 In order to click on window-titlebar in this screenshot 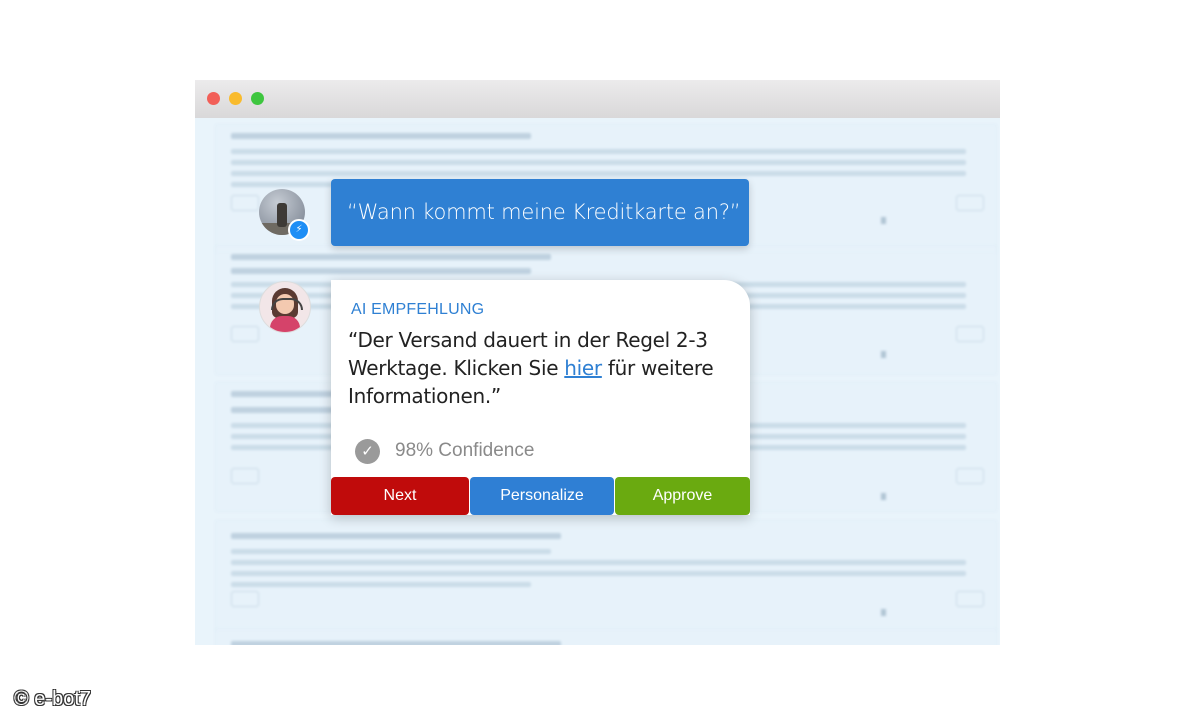, I will do `click(597, 99)`.